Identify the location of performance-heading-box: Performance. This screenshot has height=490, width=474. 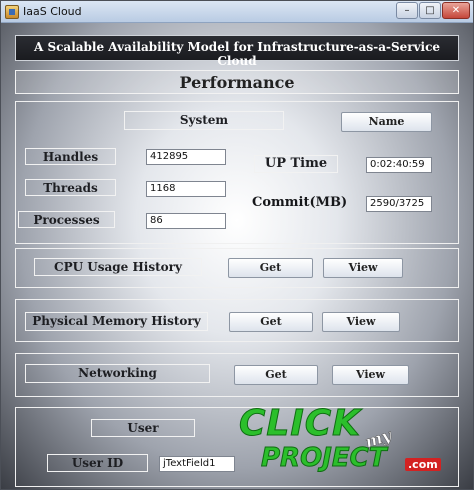
(237, 82).